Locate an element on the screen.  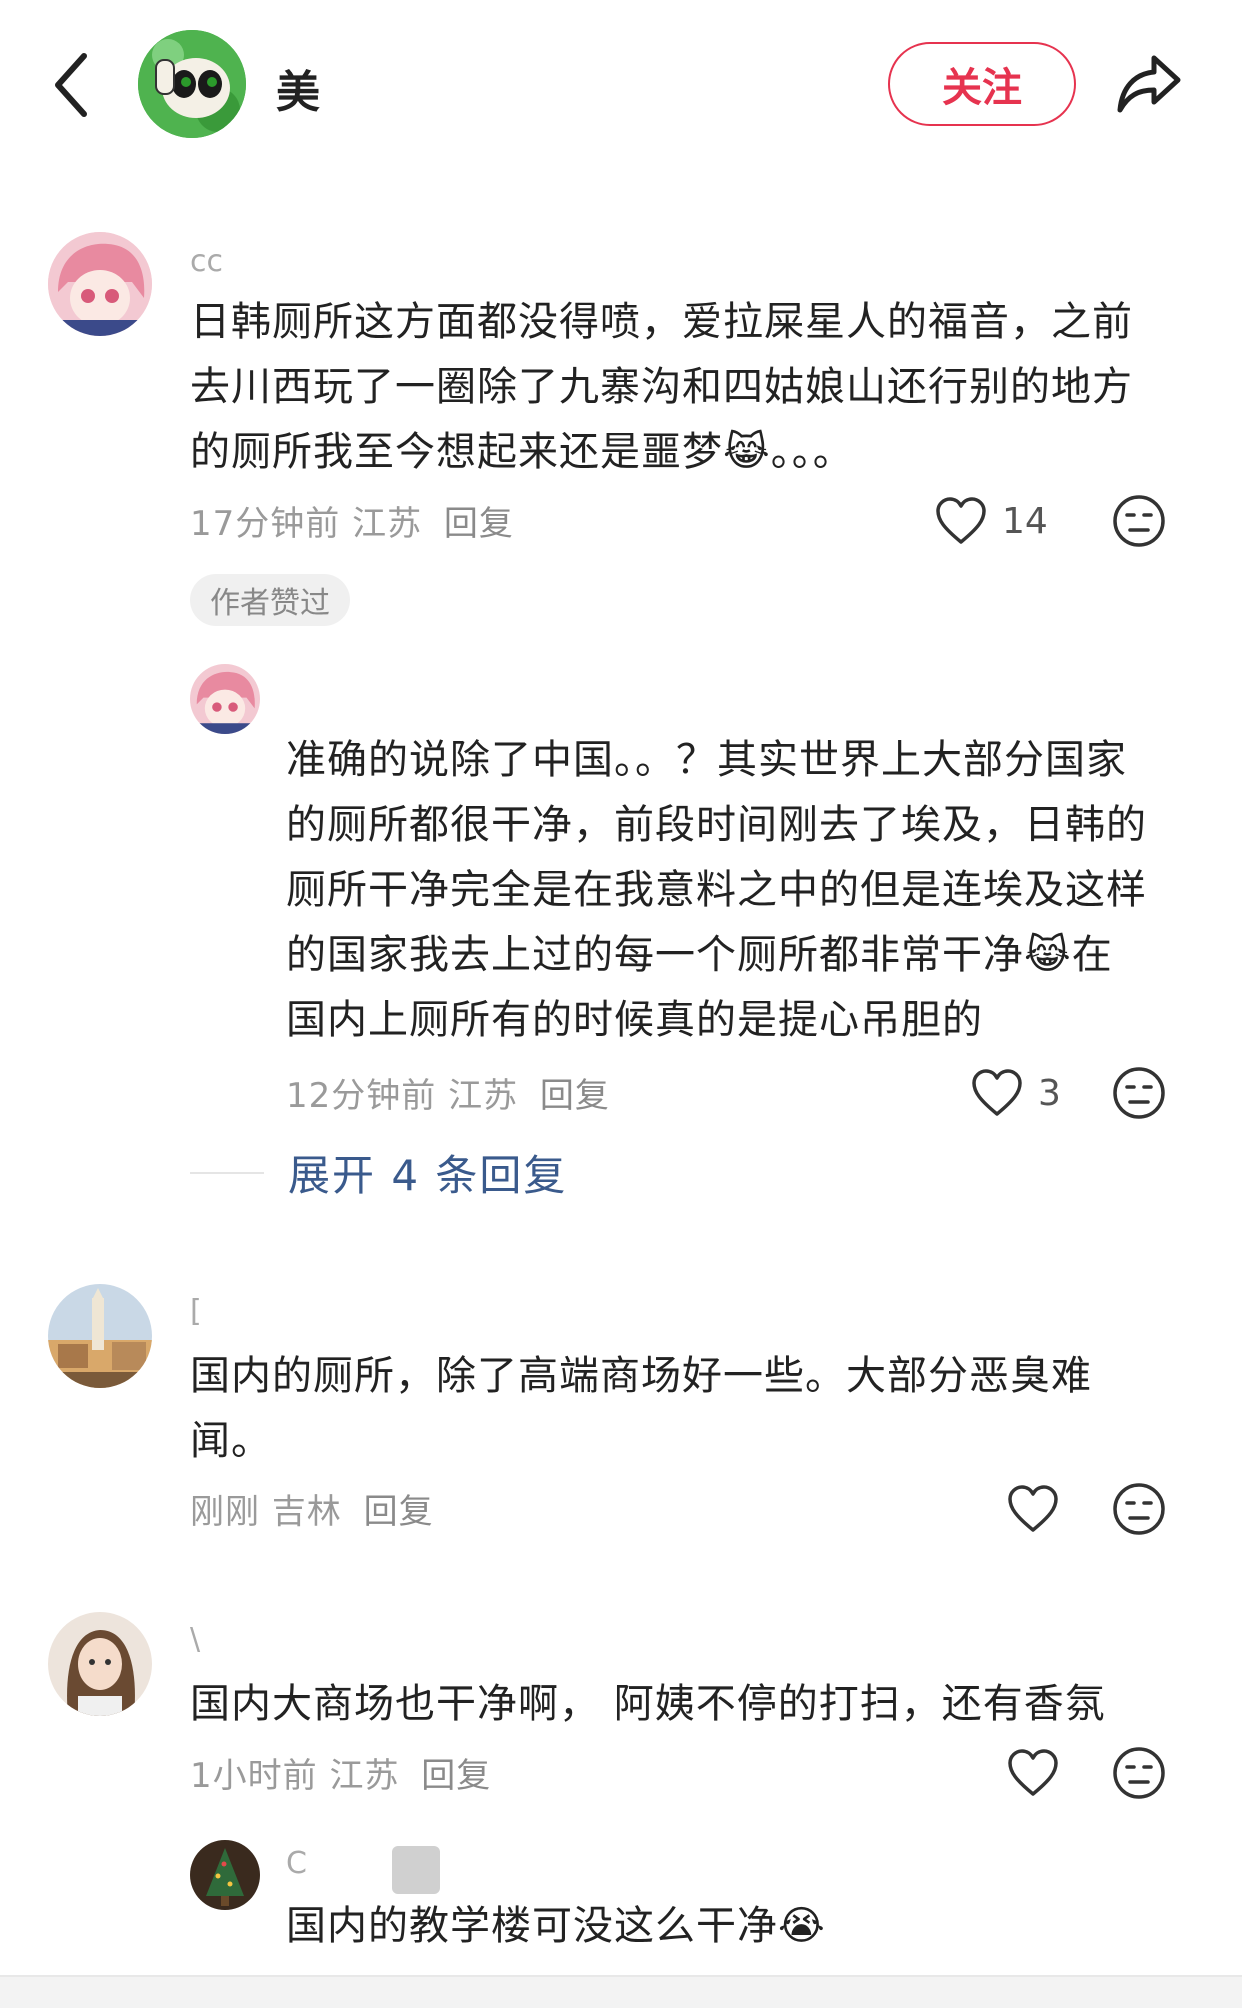
author-liked-badge: 作者赞过 is located at coordinates (270, 600).